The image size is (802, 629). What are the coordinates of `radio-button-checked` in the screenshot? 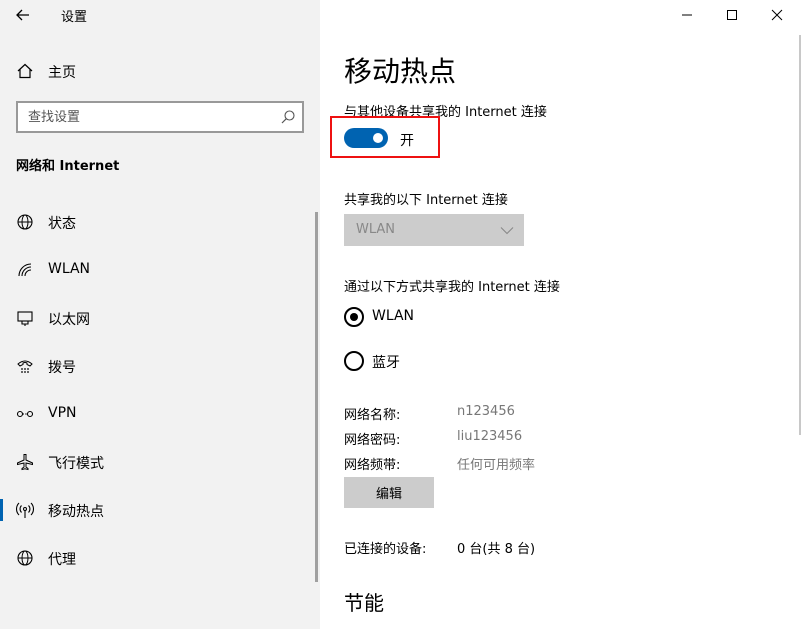 It's located at (354, 317).